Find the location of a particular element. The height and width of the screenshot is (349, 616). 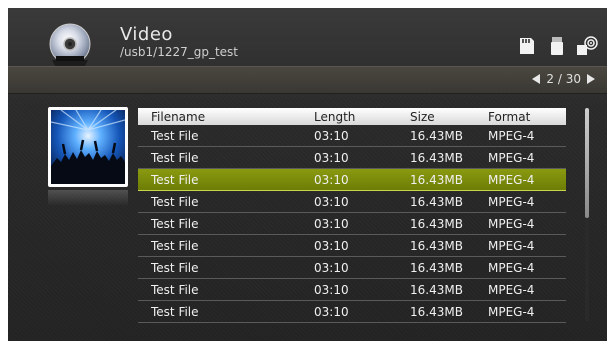

video-disc-icon is located at coordinates (70, 45).